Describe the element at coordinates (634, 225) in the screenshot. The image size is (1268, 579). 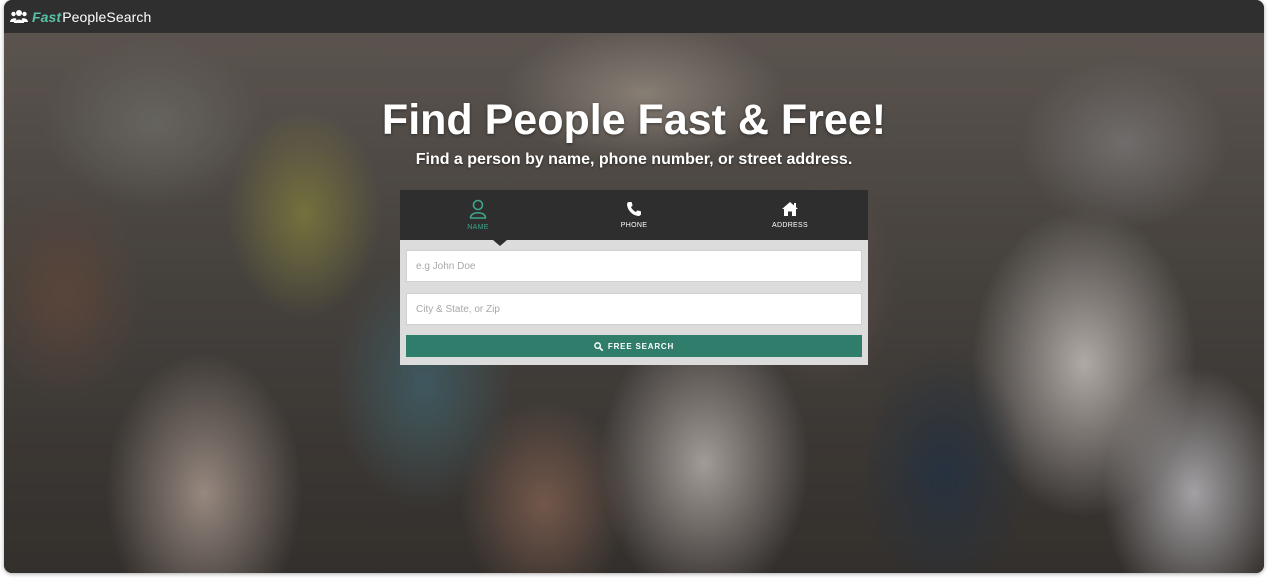
I see `tab-phone-label: PHONE` at that location.